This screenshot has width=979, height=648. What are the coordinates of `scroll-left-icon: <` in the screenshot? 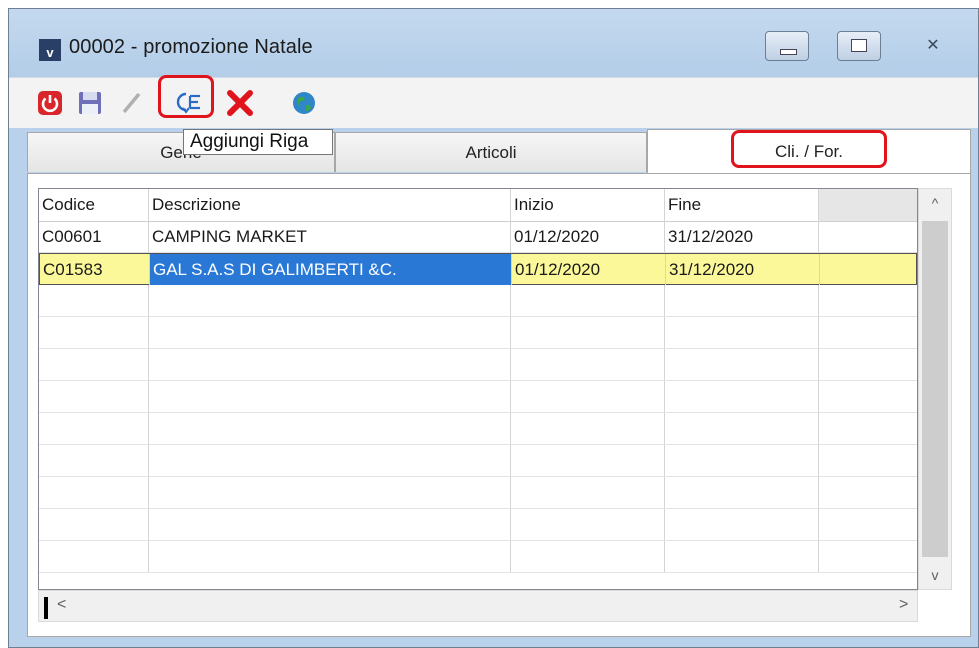 It's located at (61, 605).